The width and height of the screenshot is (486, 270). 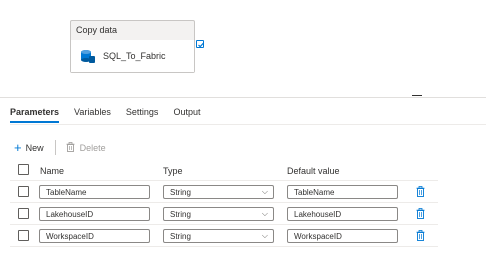 What do you see at coordinates (35, 115) in the screenshot?
I see `tab-parameters: Parameters` at bounding box center [35, 115].